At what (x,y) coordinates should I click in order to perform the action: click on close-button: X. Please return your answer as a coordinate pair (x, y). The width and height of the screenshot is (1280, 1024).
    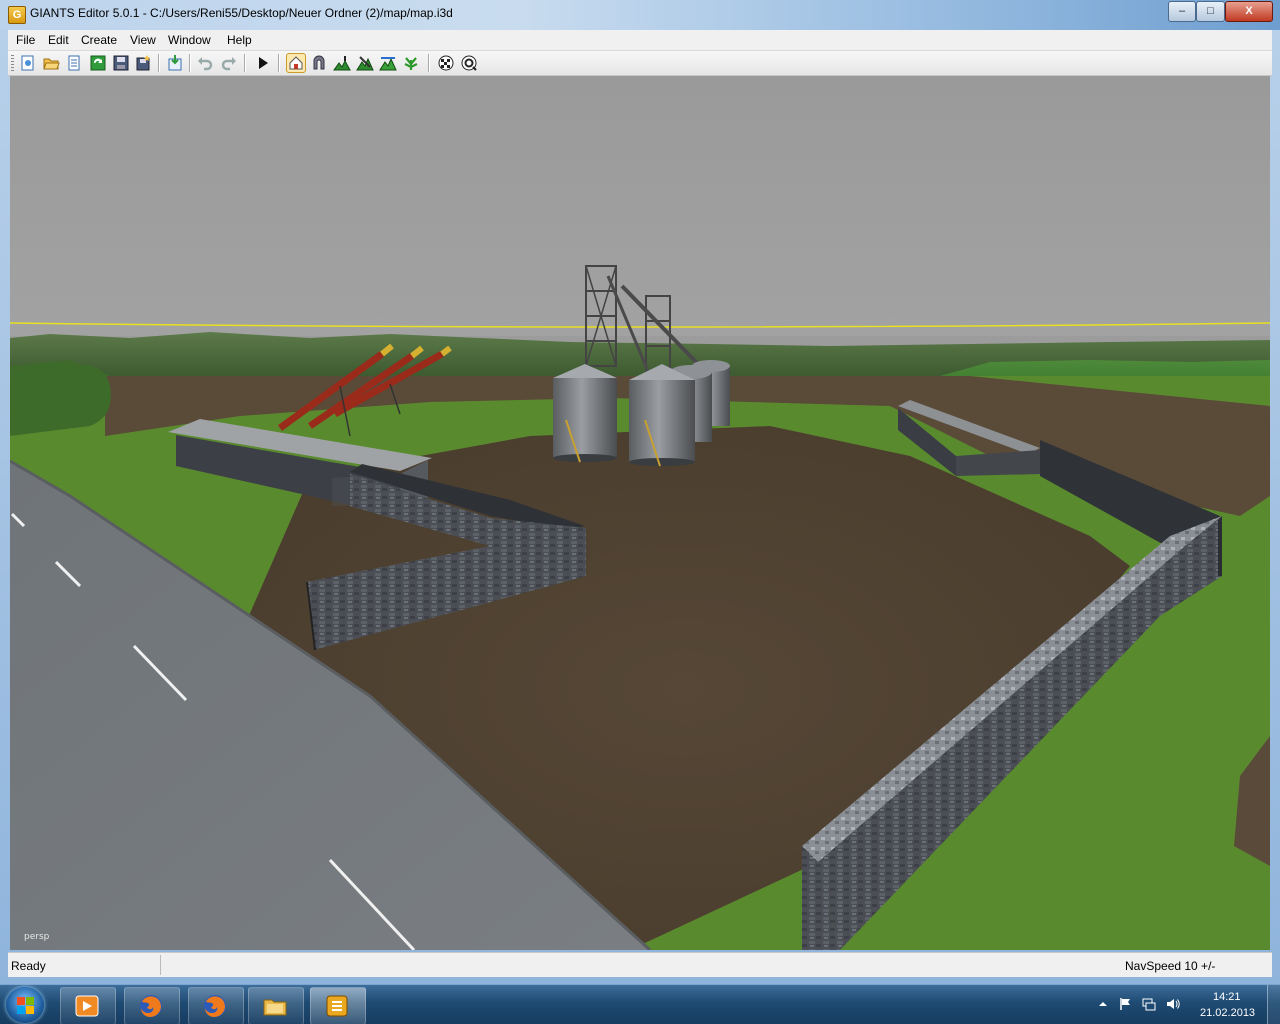
    Looking at the image, I should click on (1249, 11).